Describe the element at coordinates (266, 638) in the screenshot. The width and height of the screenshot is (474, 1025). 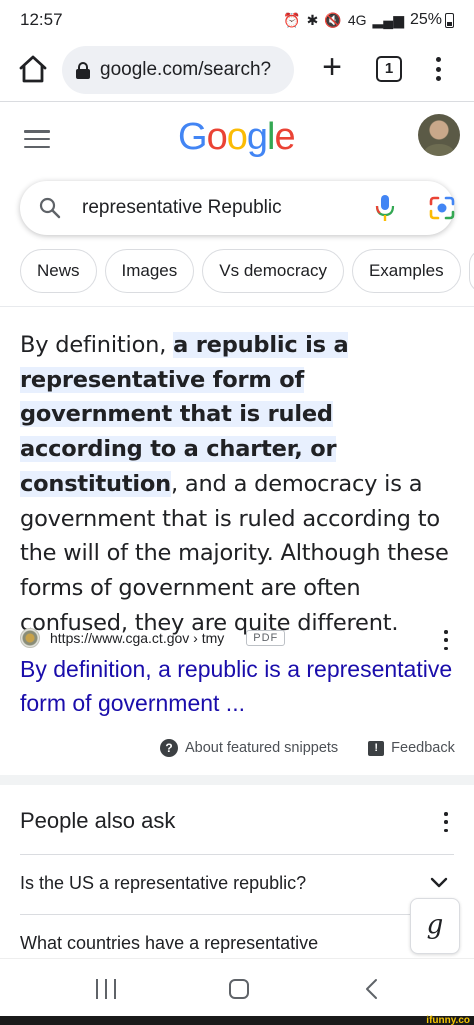
I see `pdf-badge: PDF` at that location.